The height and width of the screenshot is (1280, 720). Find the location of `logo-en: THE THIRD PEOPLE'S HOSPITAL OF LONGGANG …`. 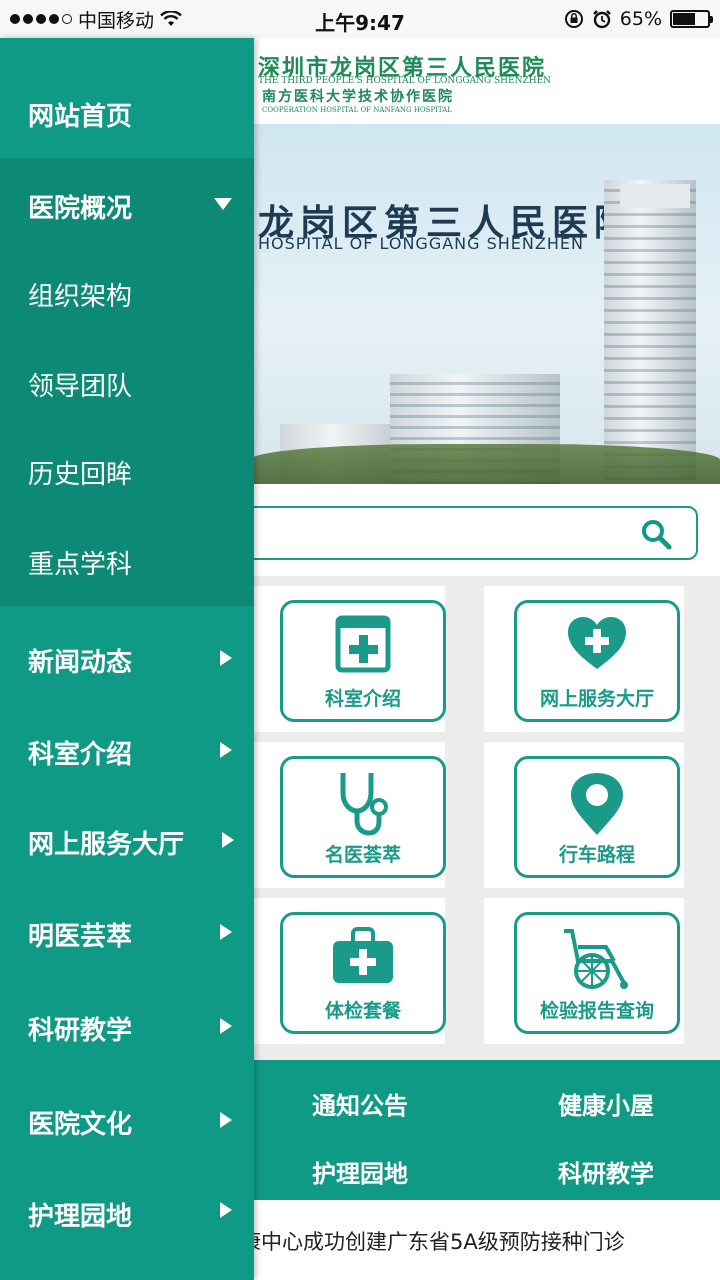

logo-en: THE THIRD PEOPLE'S HOSPITAL OF LONGGANG … is located at coordinates (405, 81).